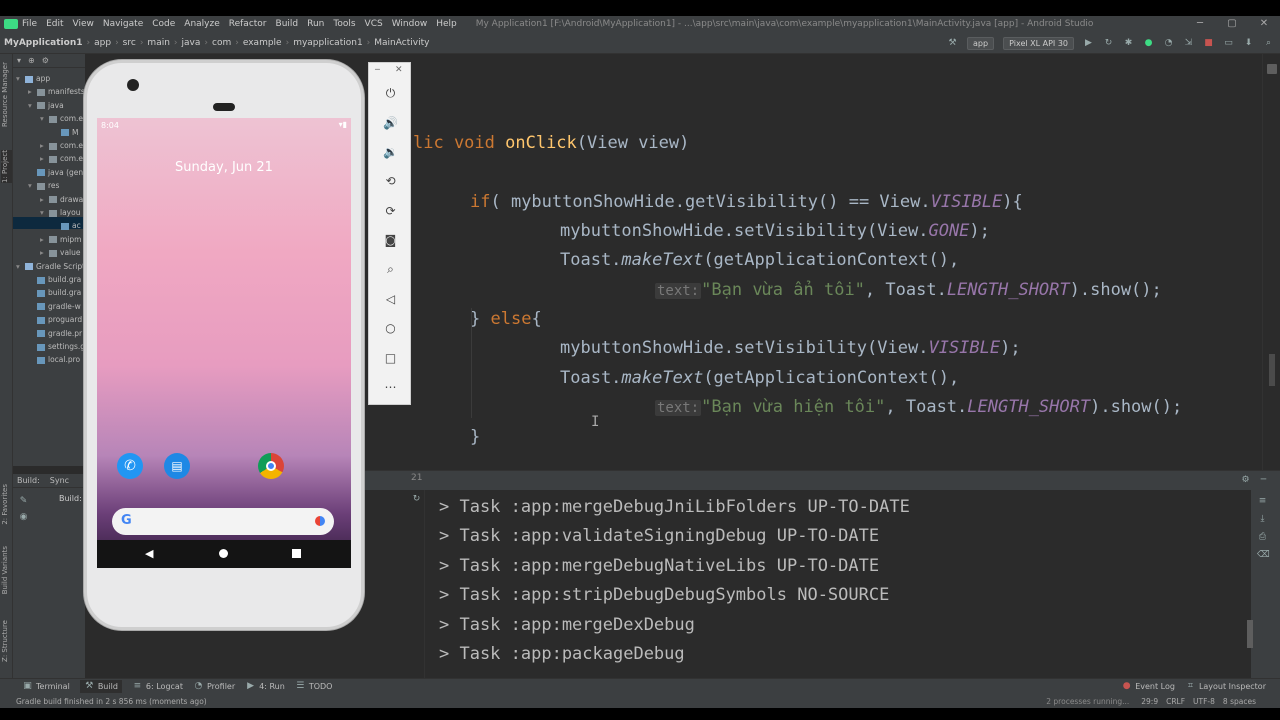 The height and width of the screenshot is (720, 1280). What do you see at coordinates (1200, 24) in the screenshot?
I see `minimize-icon: ─` at bounding box center [1200, 24].